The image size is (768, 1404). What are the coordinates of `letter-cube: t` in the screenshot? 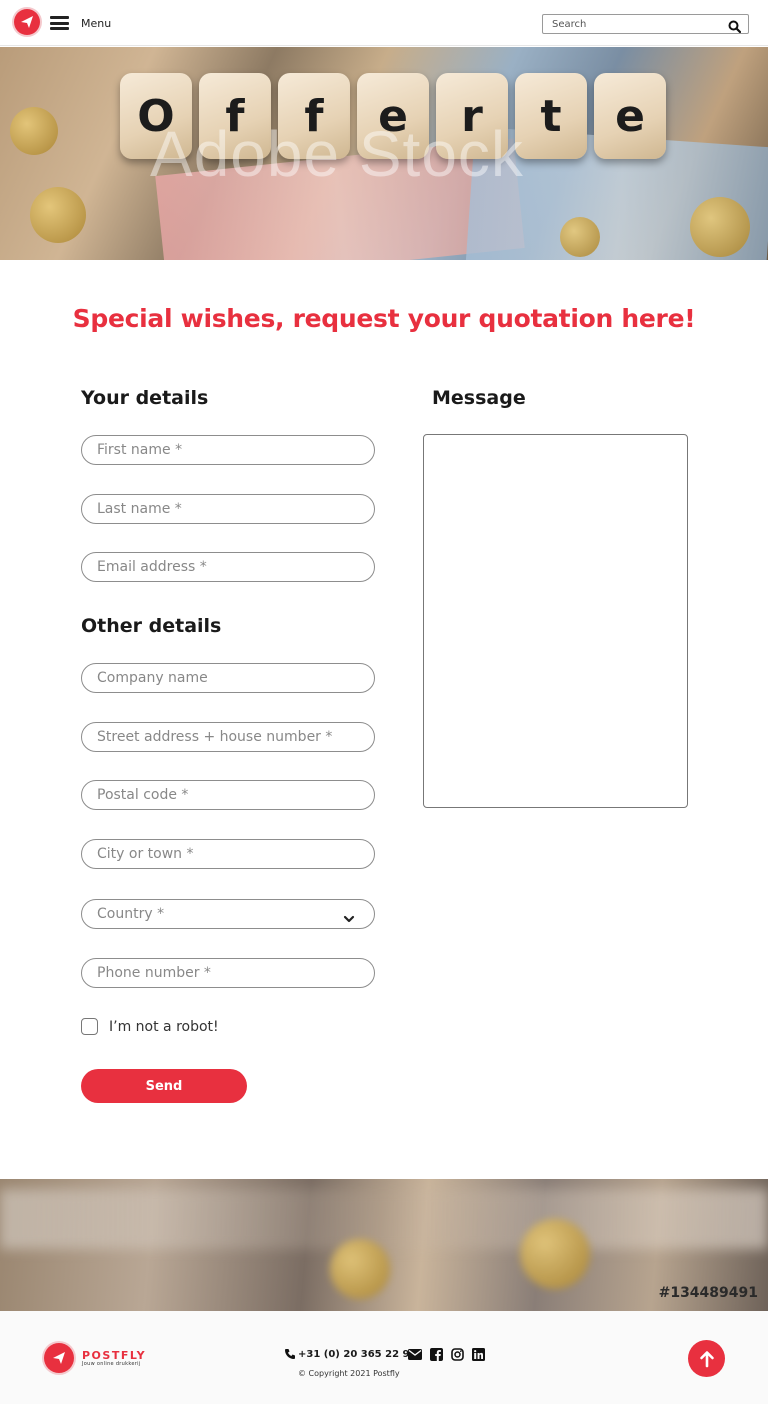 It's located at (551, 116).